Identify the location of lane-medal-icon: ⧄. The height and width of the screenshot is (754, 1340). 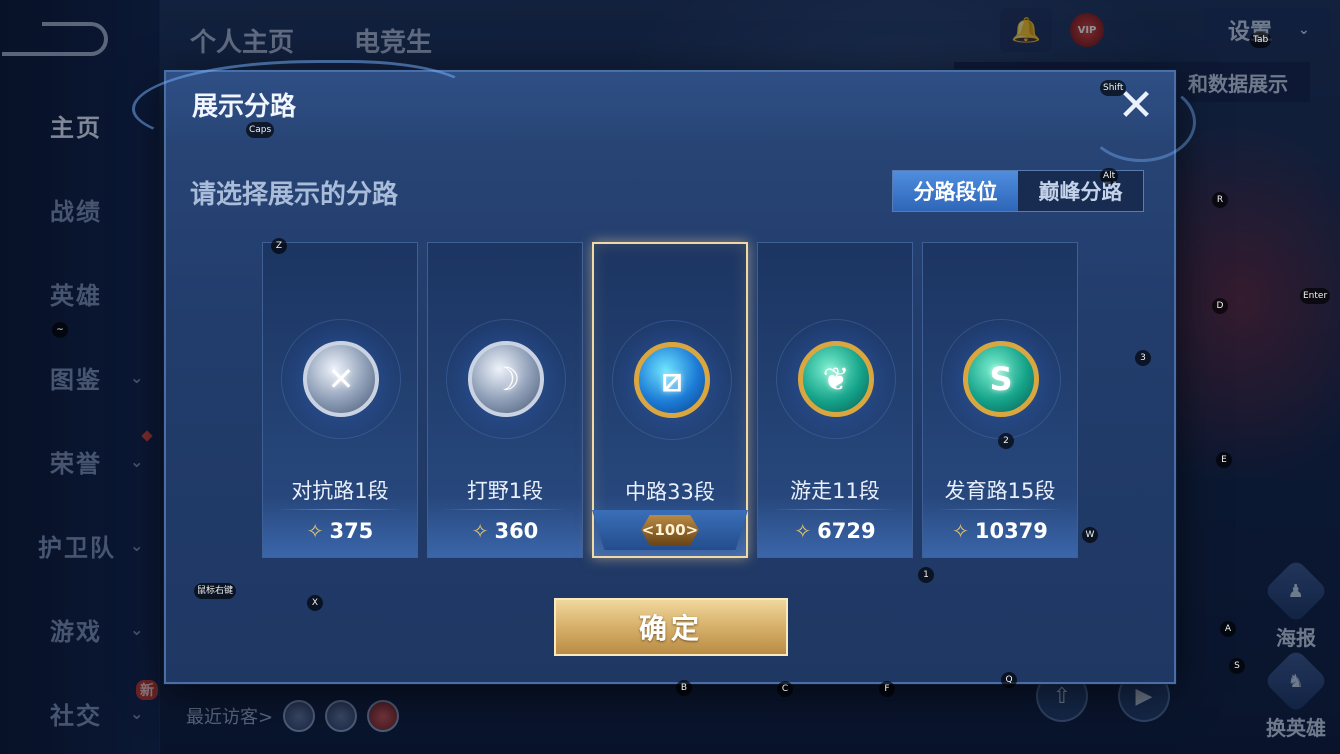
(672, 380).